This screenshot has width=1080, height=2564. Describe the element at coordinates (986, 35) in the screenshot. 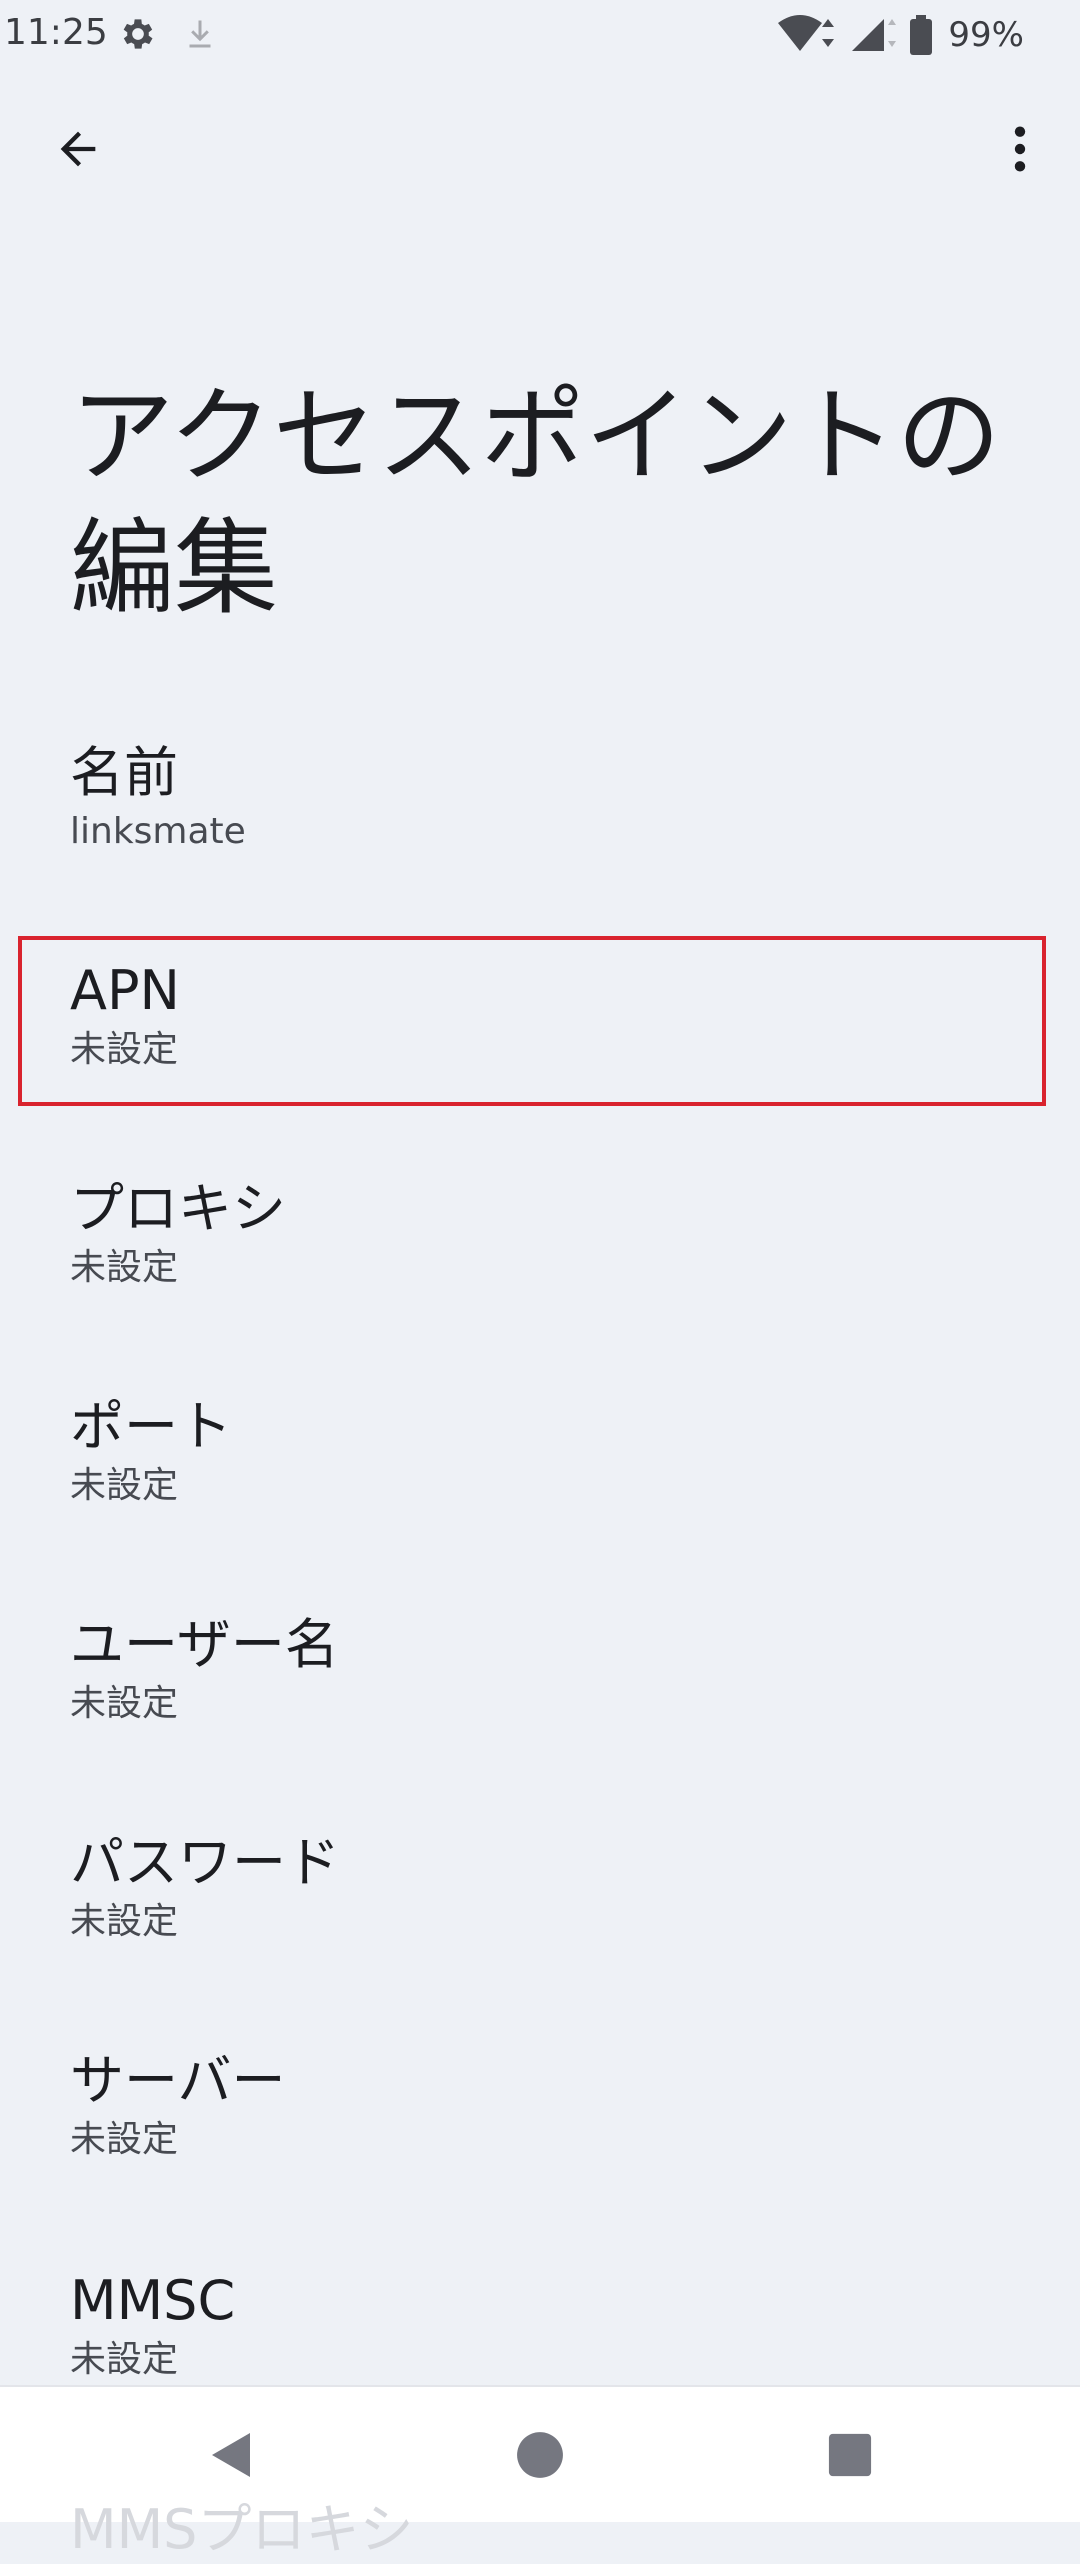

I see `battery-percentage: 99%` at that location.